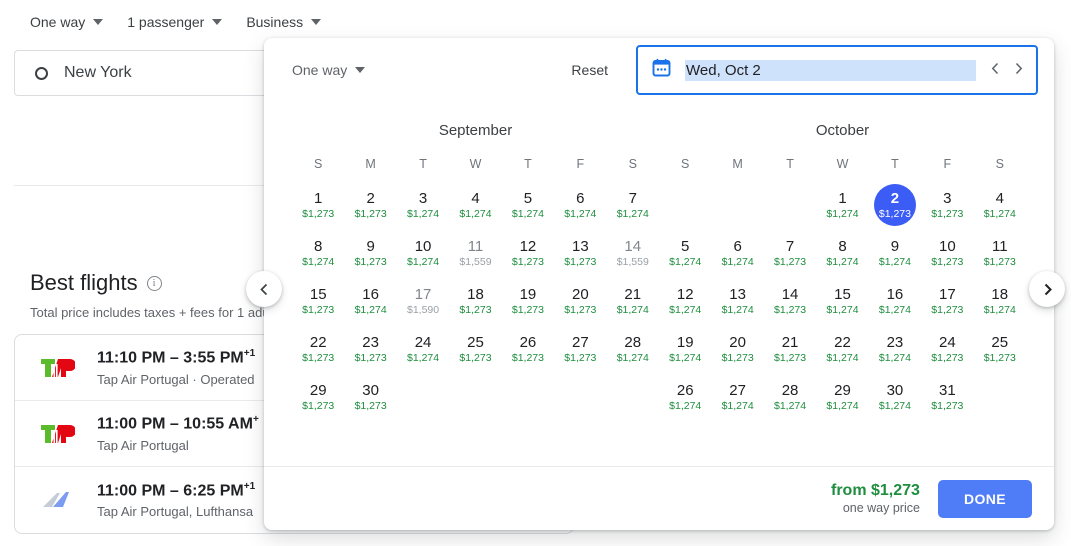 This screenshot has width=1071, height=546. Describe the element at coordinates (329, 70) in the screenshot. I see `picker-trip-type-selector: One way` at that location.